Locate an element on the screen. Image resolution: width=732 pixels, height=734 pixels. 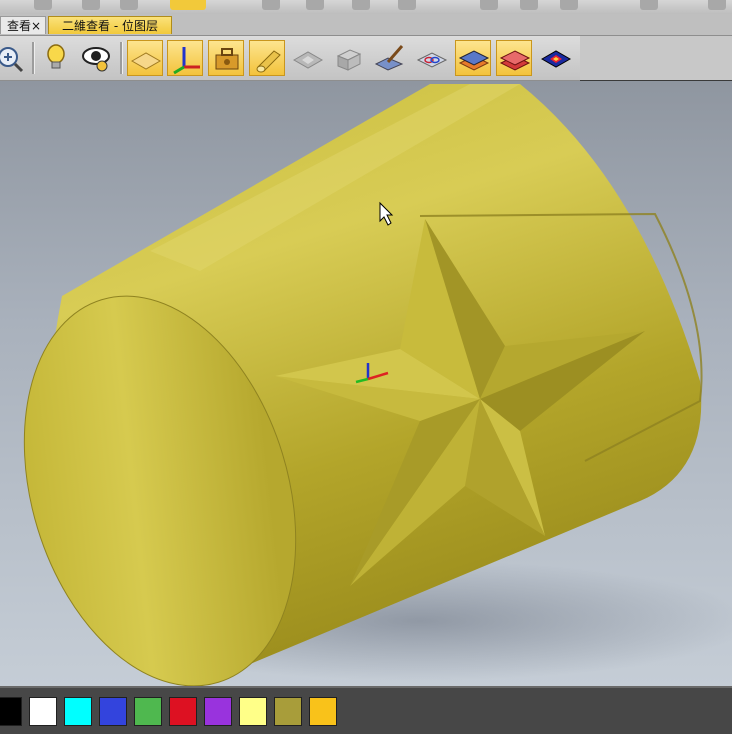
axes-button is located at coordinates (185, 58).